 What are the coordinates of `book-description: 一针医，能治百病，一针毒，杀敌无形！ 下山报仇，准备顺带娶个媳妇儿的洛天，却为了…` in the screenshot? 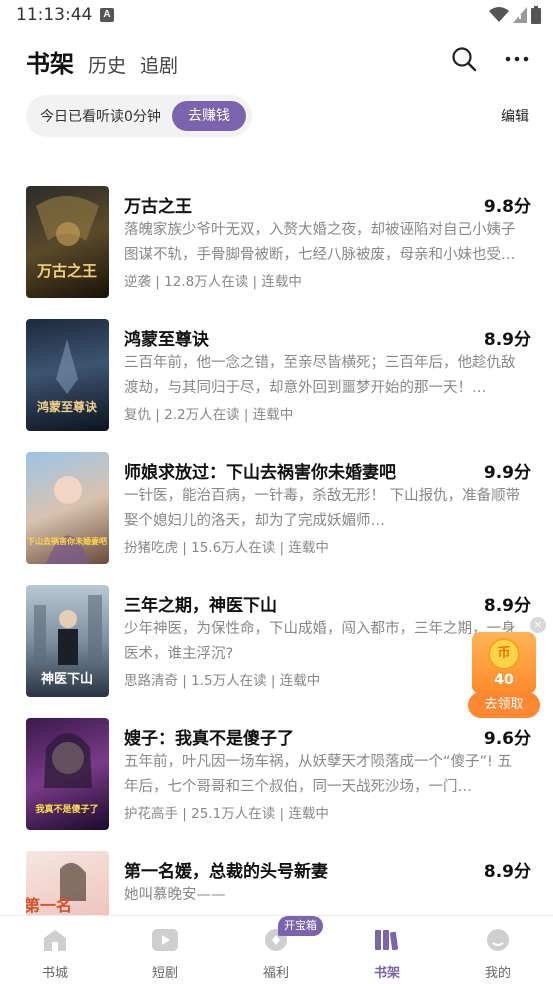 It's located at (322, 508).